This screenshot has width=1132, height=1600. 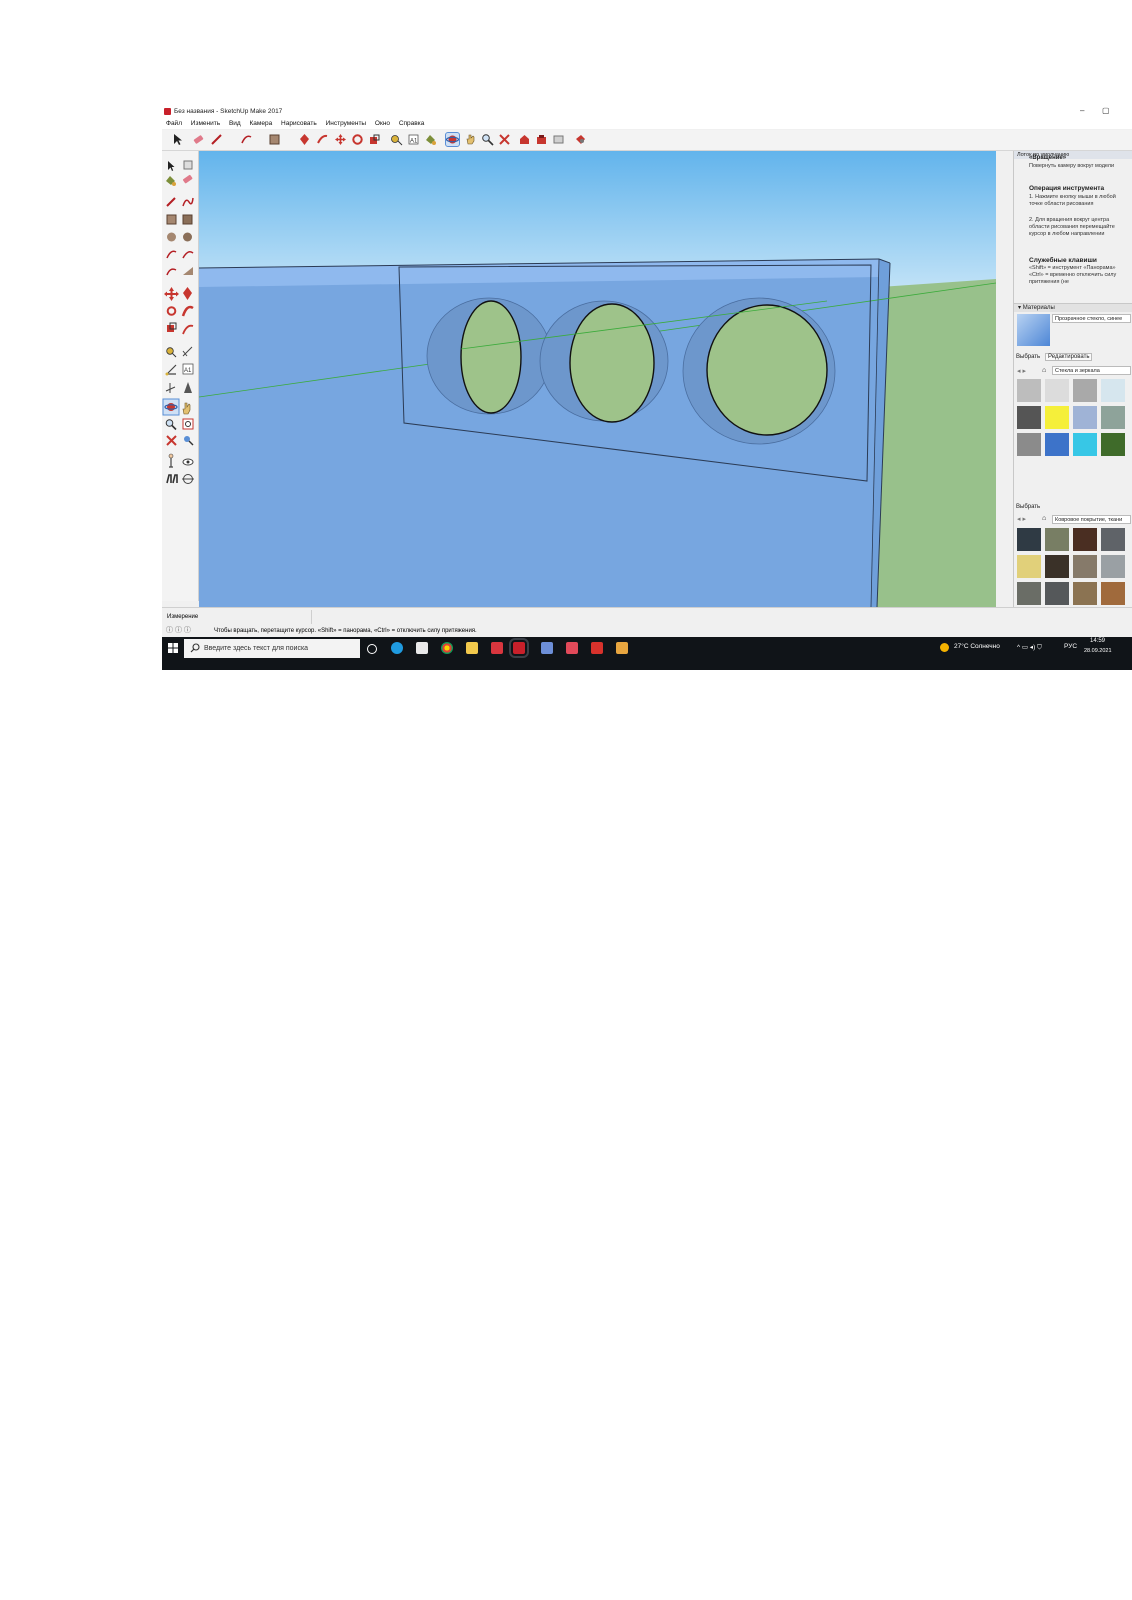 What do you see at coordinates (470, 139) in the screenshot?
I see `pan-tool-icon` at bounding box center [470, 139].